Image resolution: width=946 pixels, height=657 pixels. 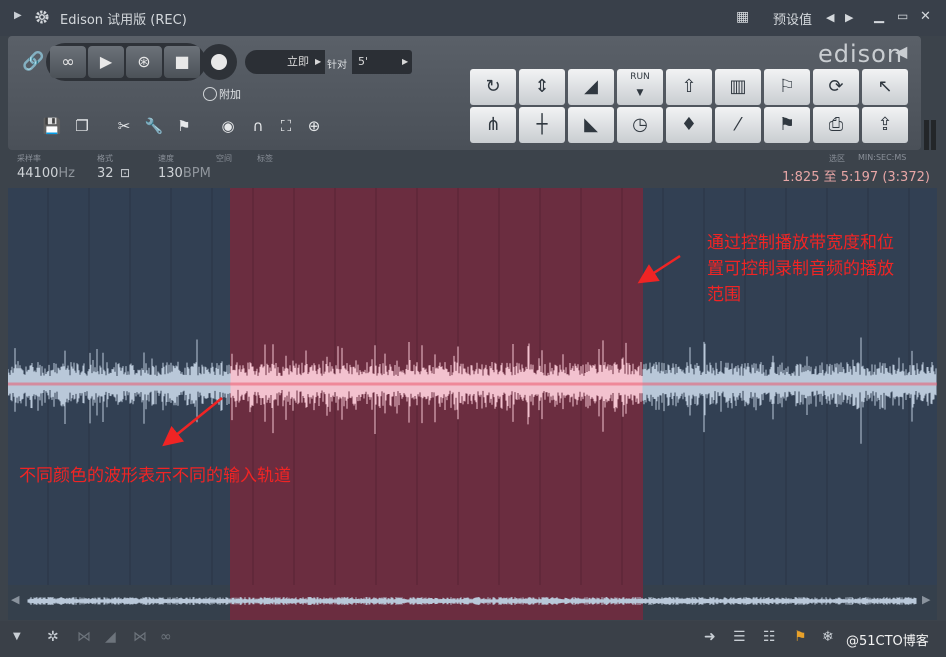 What do you see at coordinates (154, 126) in the screenshot?
I see `wrench-icon: 🔧` at bounding box center [154, 126].